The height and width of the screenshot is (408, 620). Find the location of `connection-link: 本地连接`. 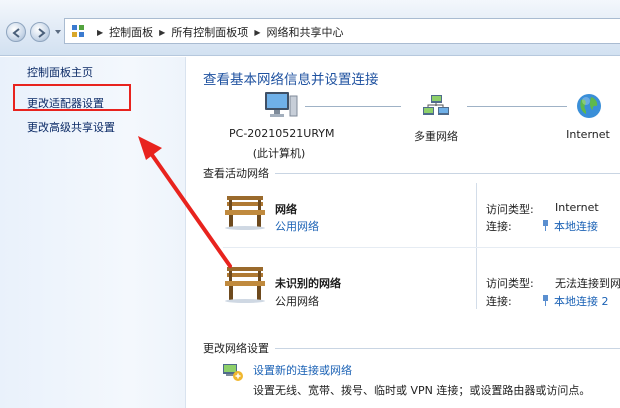

connection-link: 本地连接 is located at coordinates (569, 226).